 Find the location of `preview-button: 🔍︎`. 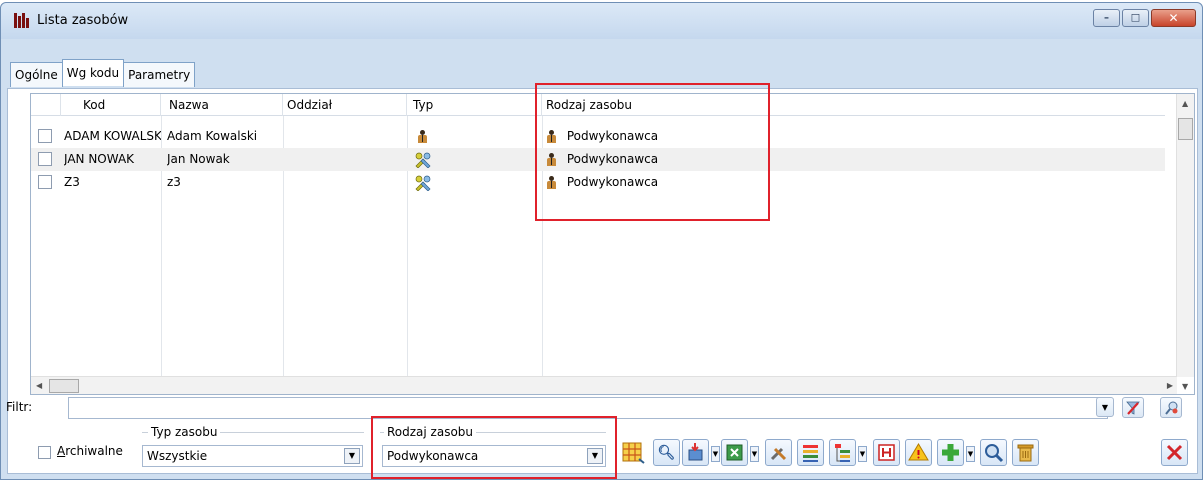

preview-button: 🔍︎ is located at coordinates (666, 452).